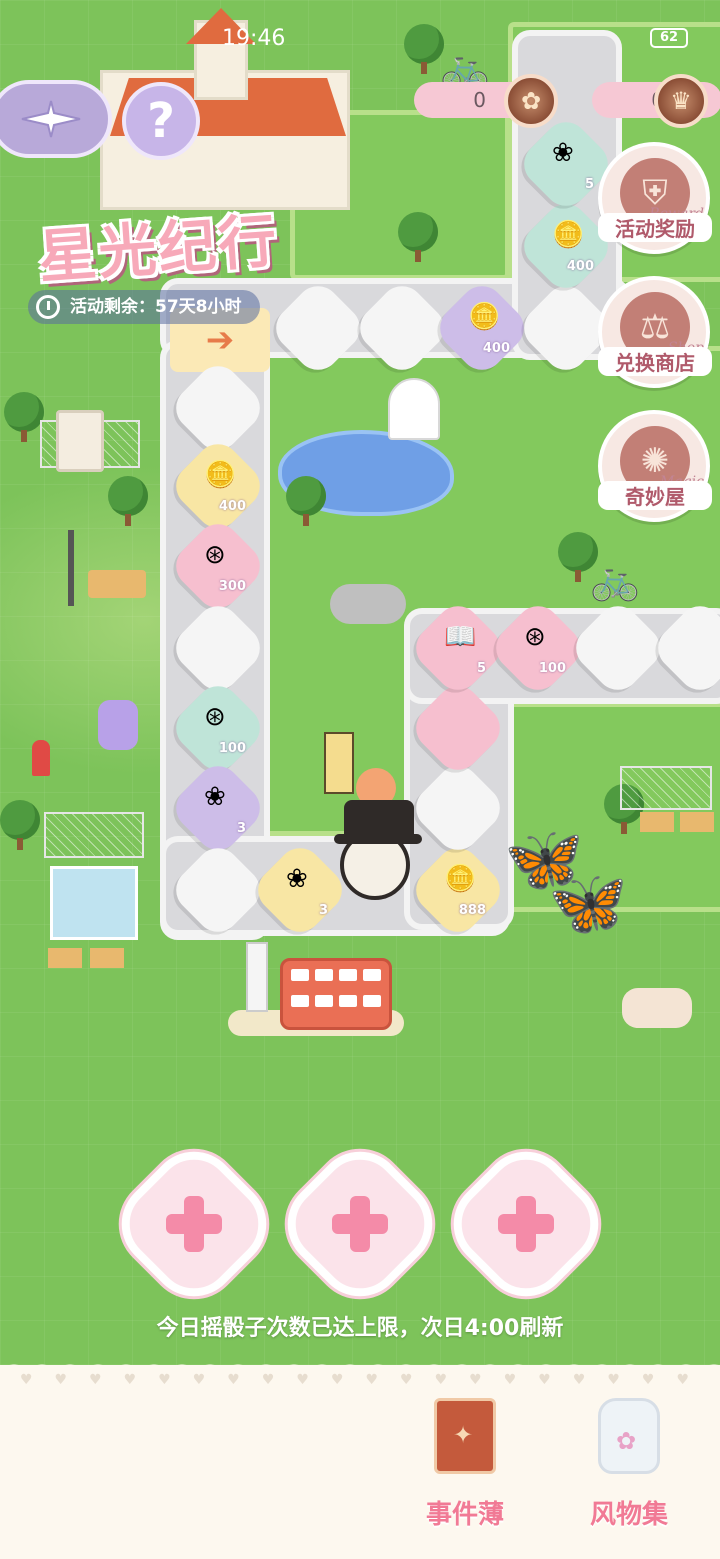  I want to click on compass-star-icon, so click(51, 119).